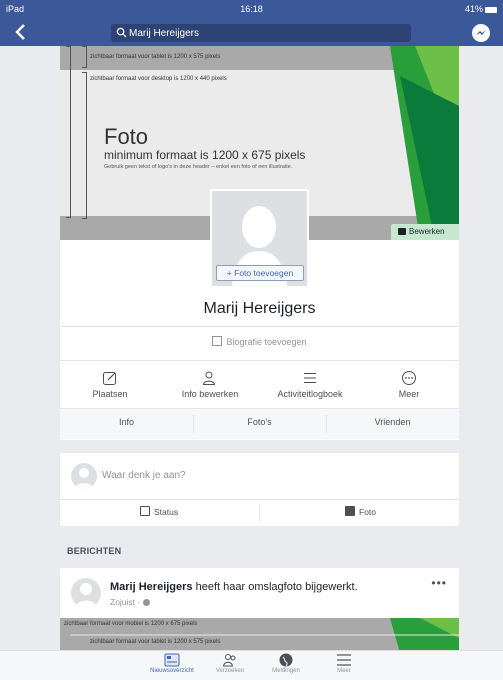 The image size is (503, 680). What do you see at coordinates (126, 422) in the screenshot?
I see `tab-info: Info` at bounding box center [126, 422].